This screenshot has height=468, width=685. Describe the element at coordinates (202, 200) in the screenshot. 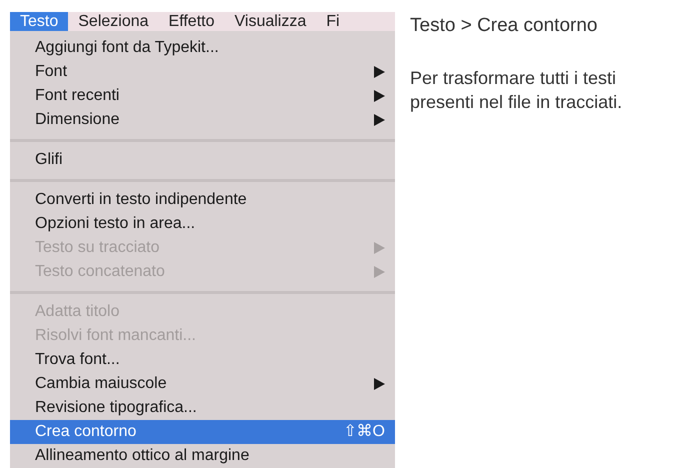

I see `menu-item: Converti in testo indipendente` at that location.